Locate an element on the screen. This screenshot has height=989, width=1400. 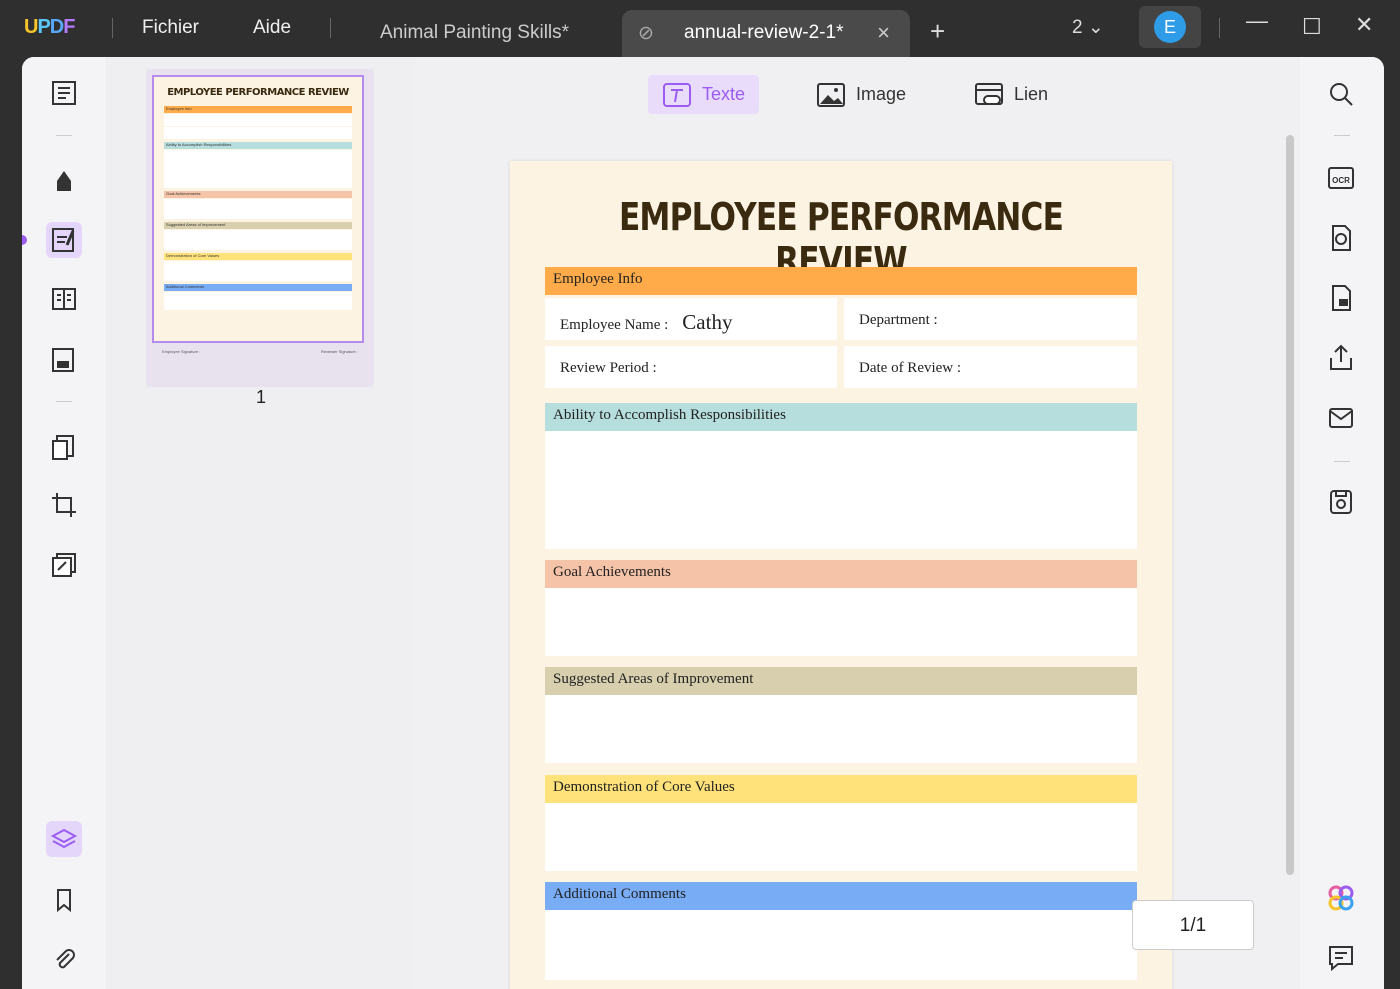
add-link-button: Lien is located at coordinates (1011, 94).